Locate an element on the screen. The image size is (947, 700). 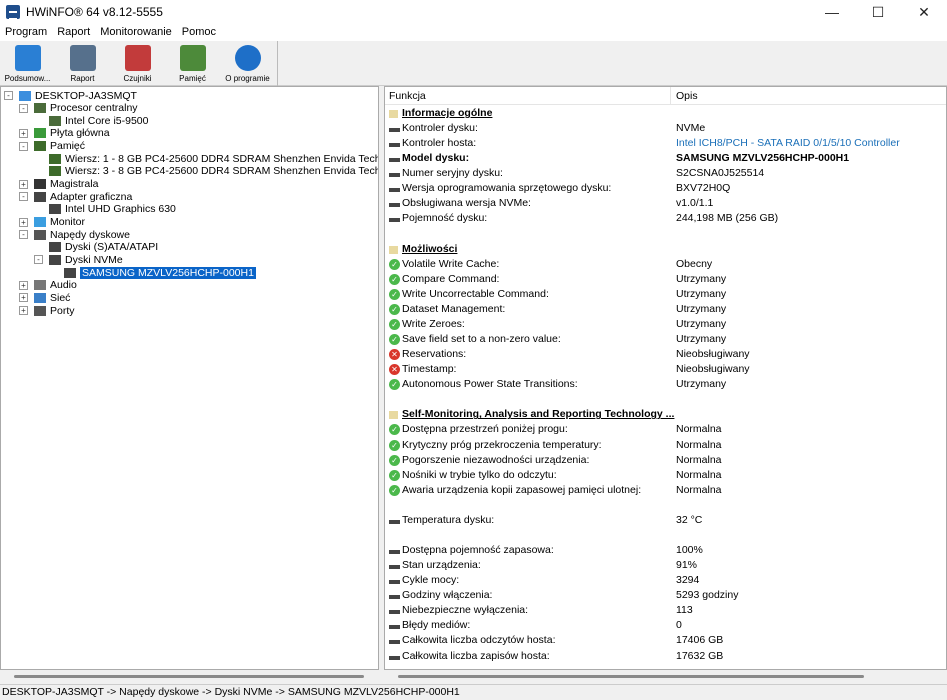
tree-node: Sieć is located at coordinates (52, 297).